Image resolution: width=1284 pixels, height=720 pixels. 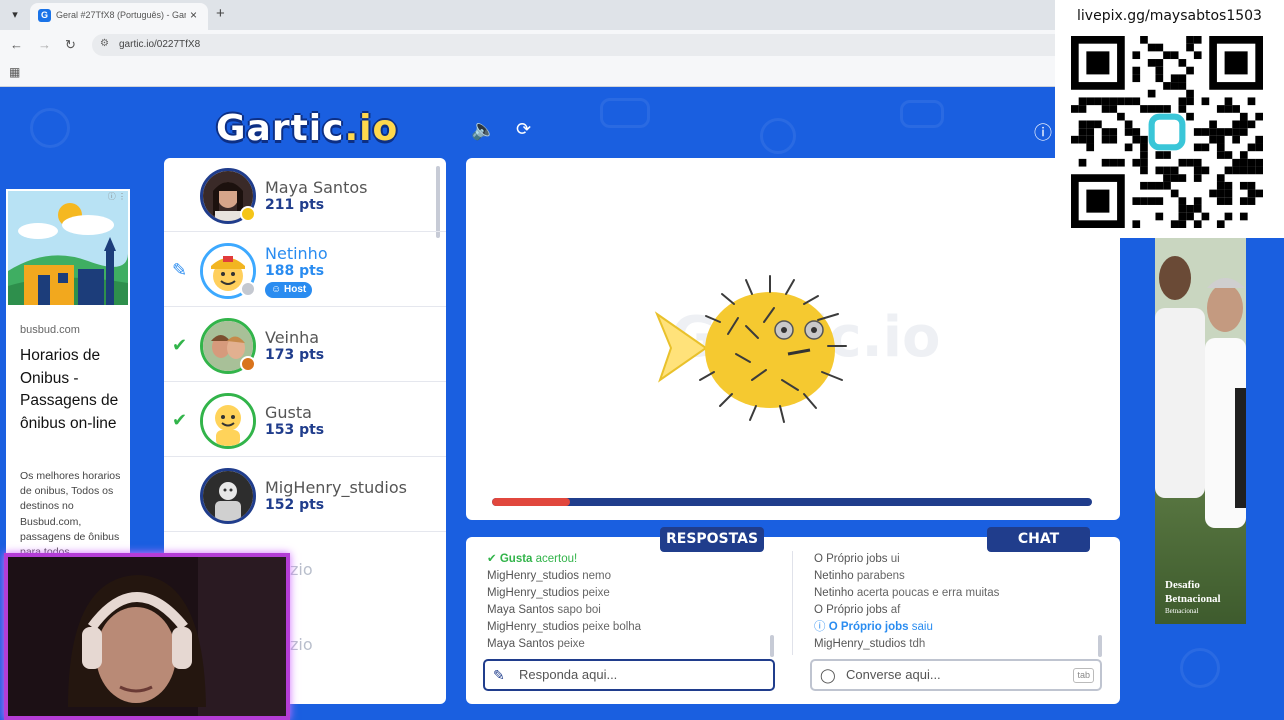 I want to click on message-row: MigHenry_studios peixe, so click(x=632, y=593).